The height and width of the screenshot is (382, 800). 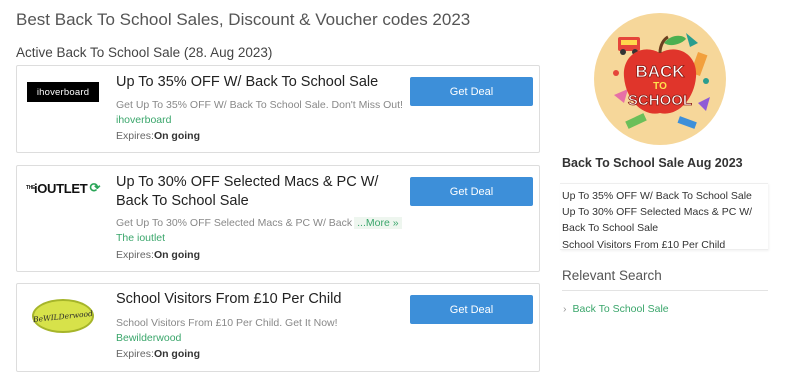 I want to click on relevant-search-heading: Relevant Search, so click(x=612, y=275).